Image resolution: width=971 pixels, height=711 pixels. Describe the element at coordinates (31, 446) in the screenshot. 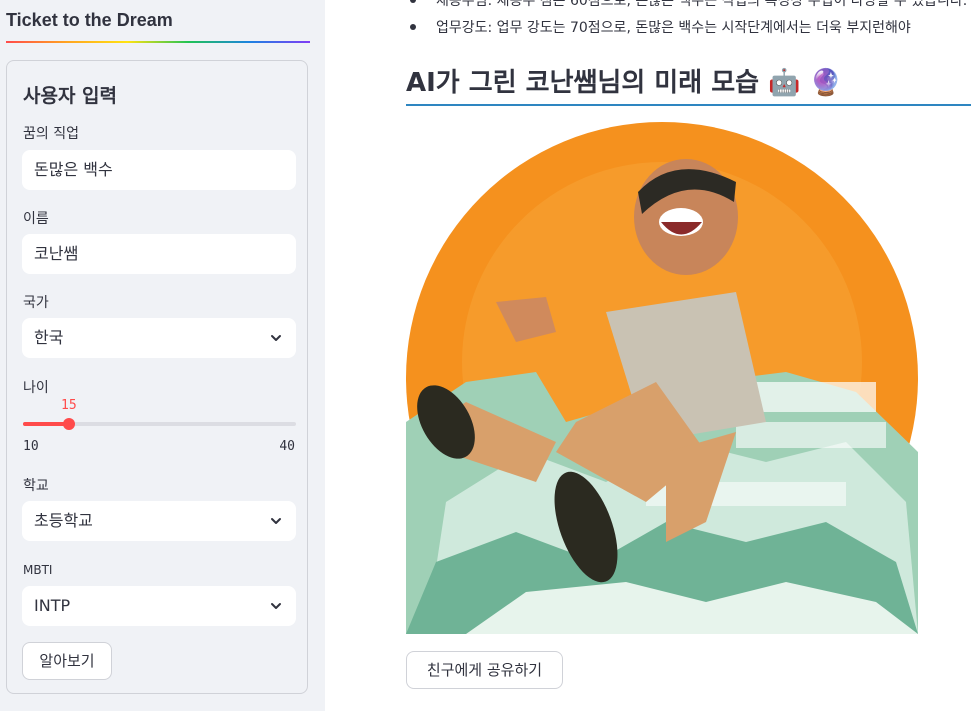

I see `age-slider-min: 10` at that location.